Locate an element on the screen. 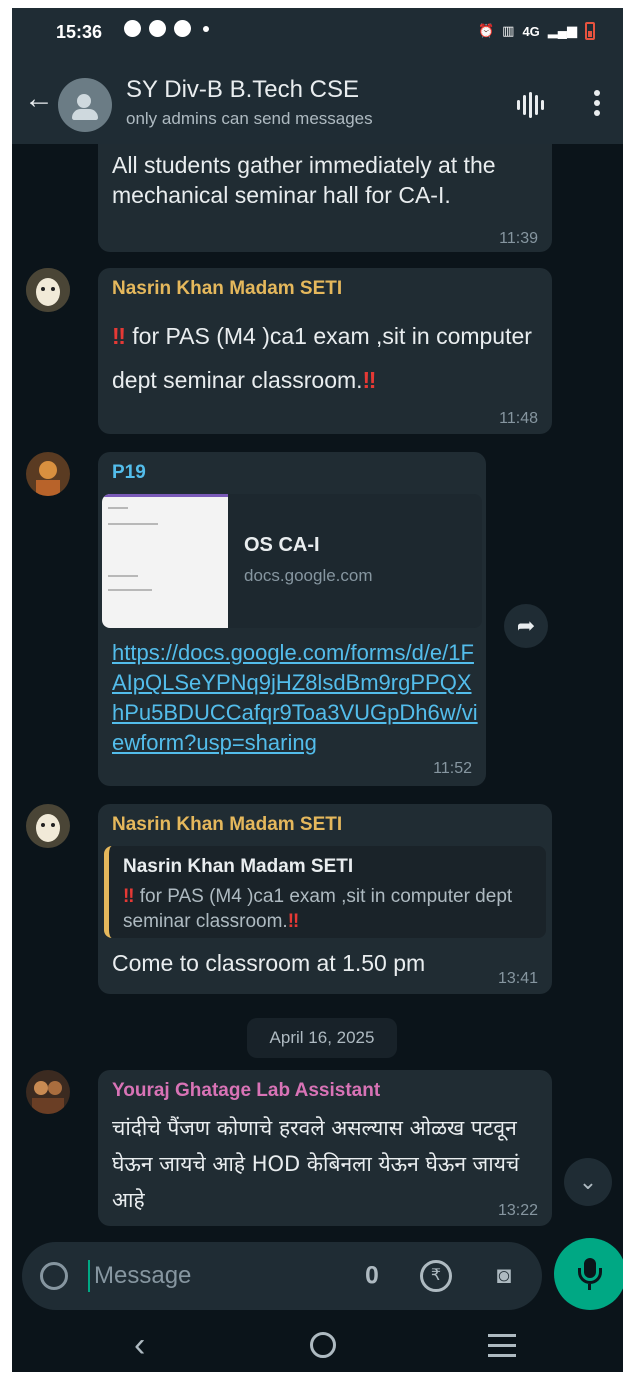 Image resolution: width=635 pixels, height=1378 pixels. system-icons: ⏰ ▥ 4G ▂▄▆ is located at coordinates (536, 31).